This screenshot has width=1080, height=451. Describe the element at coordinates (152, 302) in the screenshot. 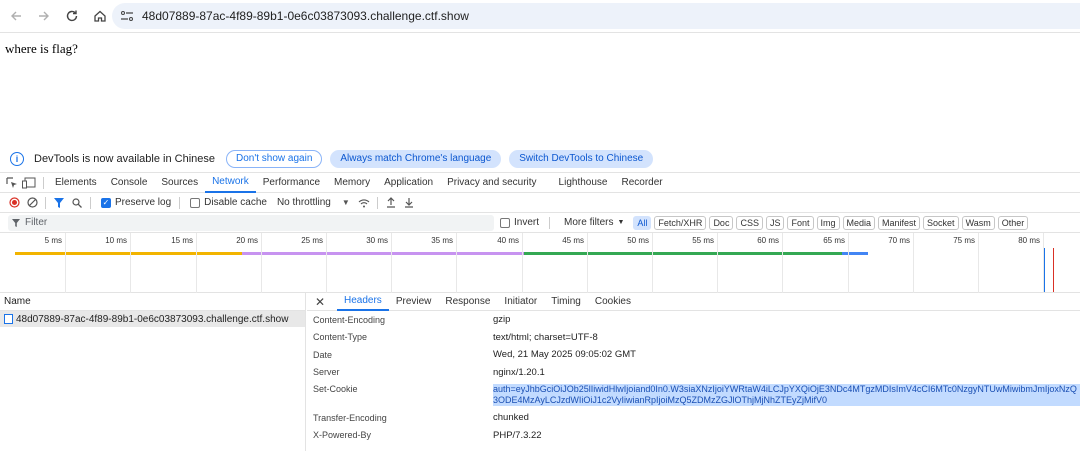

I see `name-column-header: Name` at that location.